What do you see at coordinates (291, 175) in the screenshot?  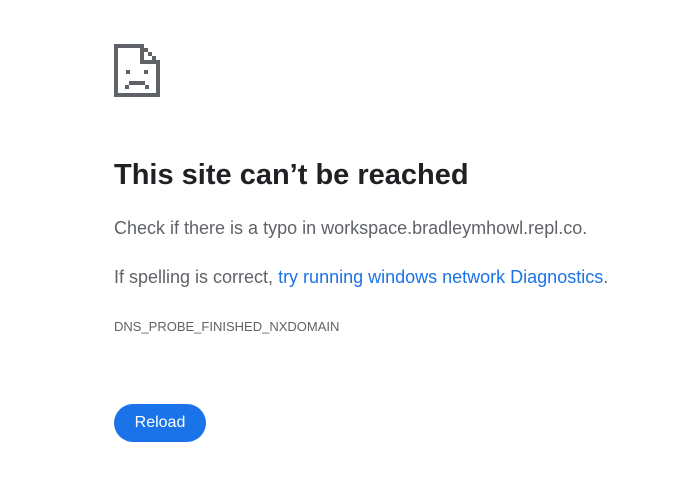 I see `page-title: This site can’t be reached` at bounding box center [291, 175].